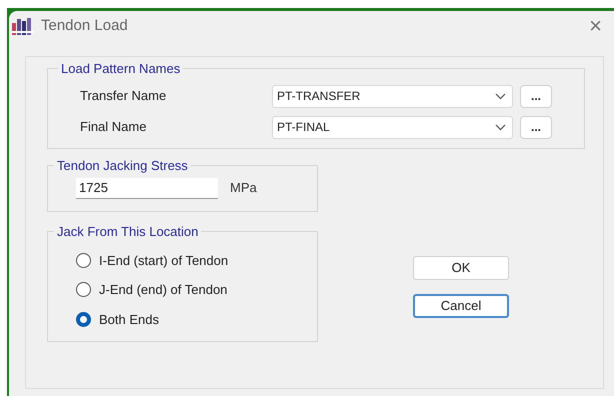 This screenshot has width=614, height=401. What do you see at coordinates (461, 306) in the screenshot?
I see `cancel-button: Cancel` at bounding box center [461, 306].